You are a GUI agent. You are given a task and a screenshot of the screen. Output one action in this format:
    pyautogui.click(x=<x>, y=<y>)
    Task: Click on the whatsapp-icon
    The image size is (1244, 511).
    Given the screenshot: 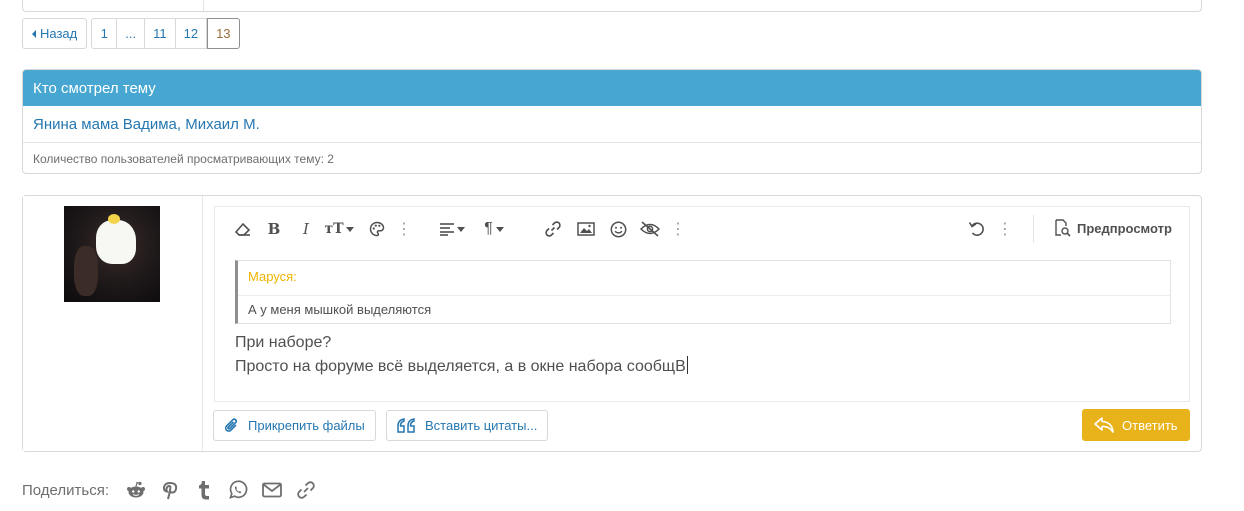 What is the action you would take?
    pyautogui.click(x=238, y=490)
    